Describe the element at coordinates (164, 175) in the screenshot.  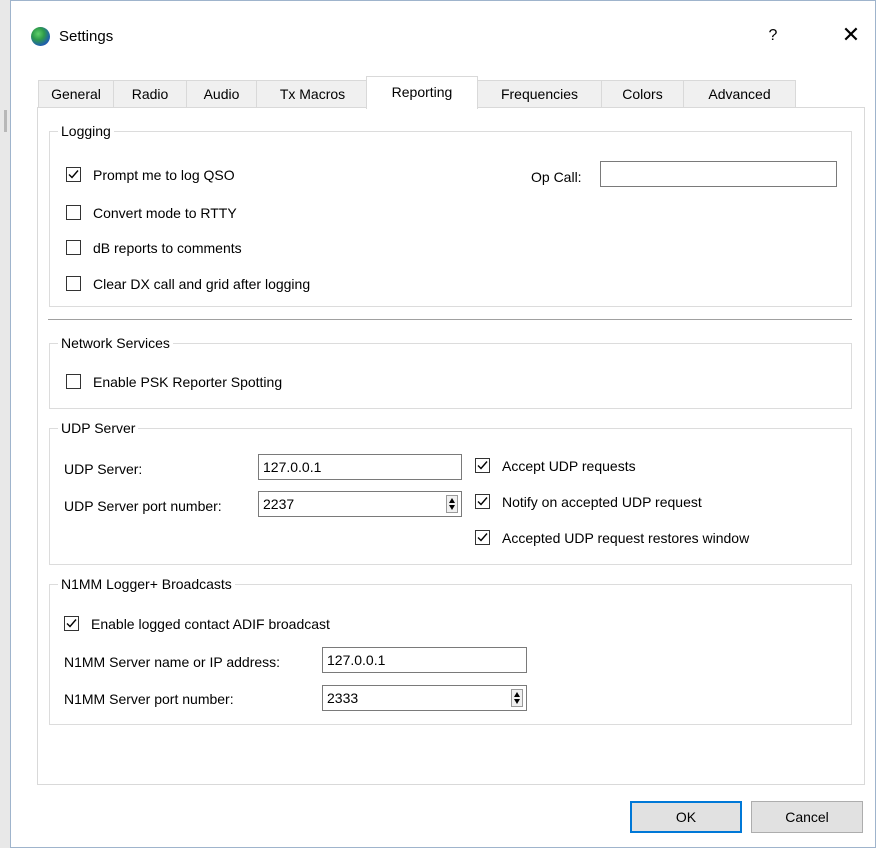
I see `prompt-log-qso-label: Prompt me to log QSO` at that location.